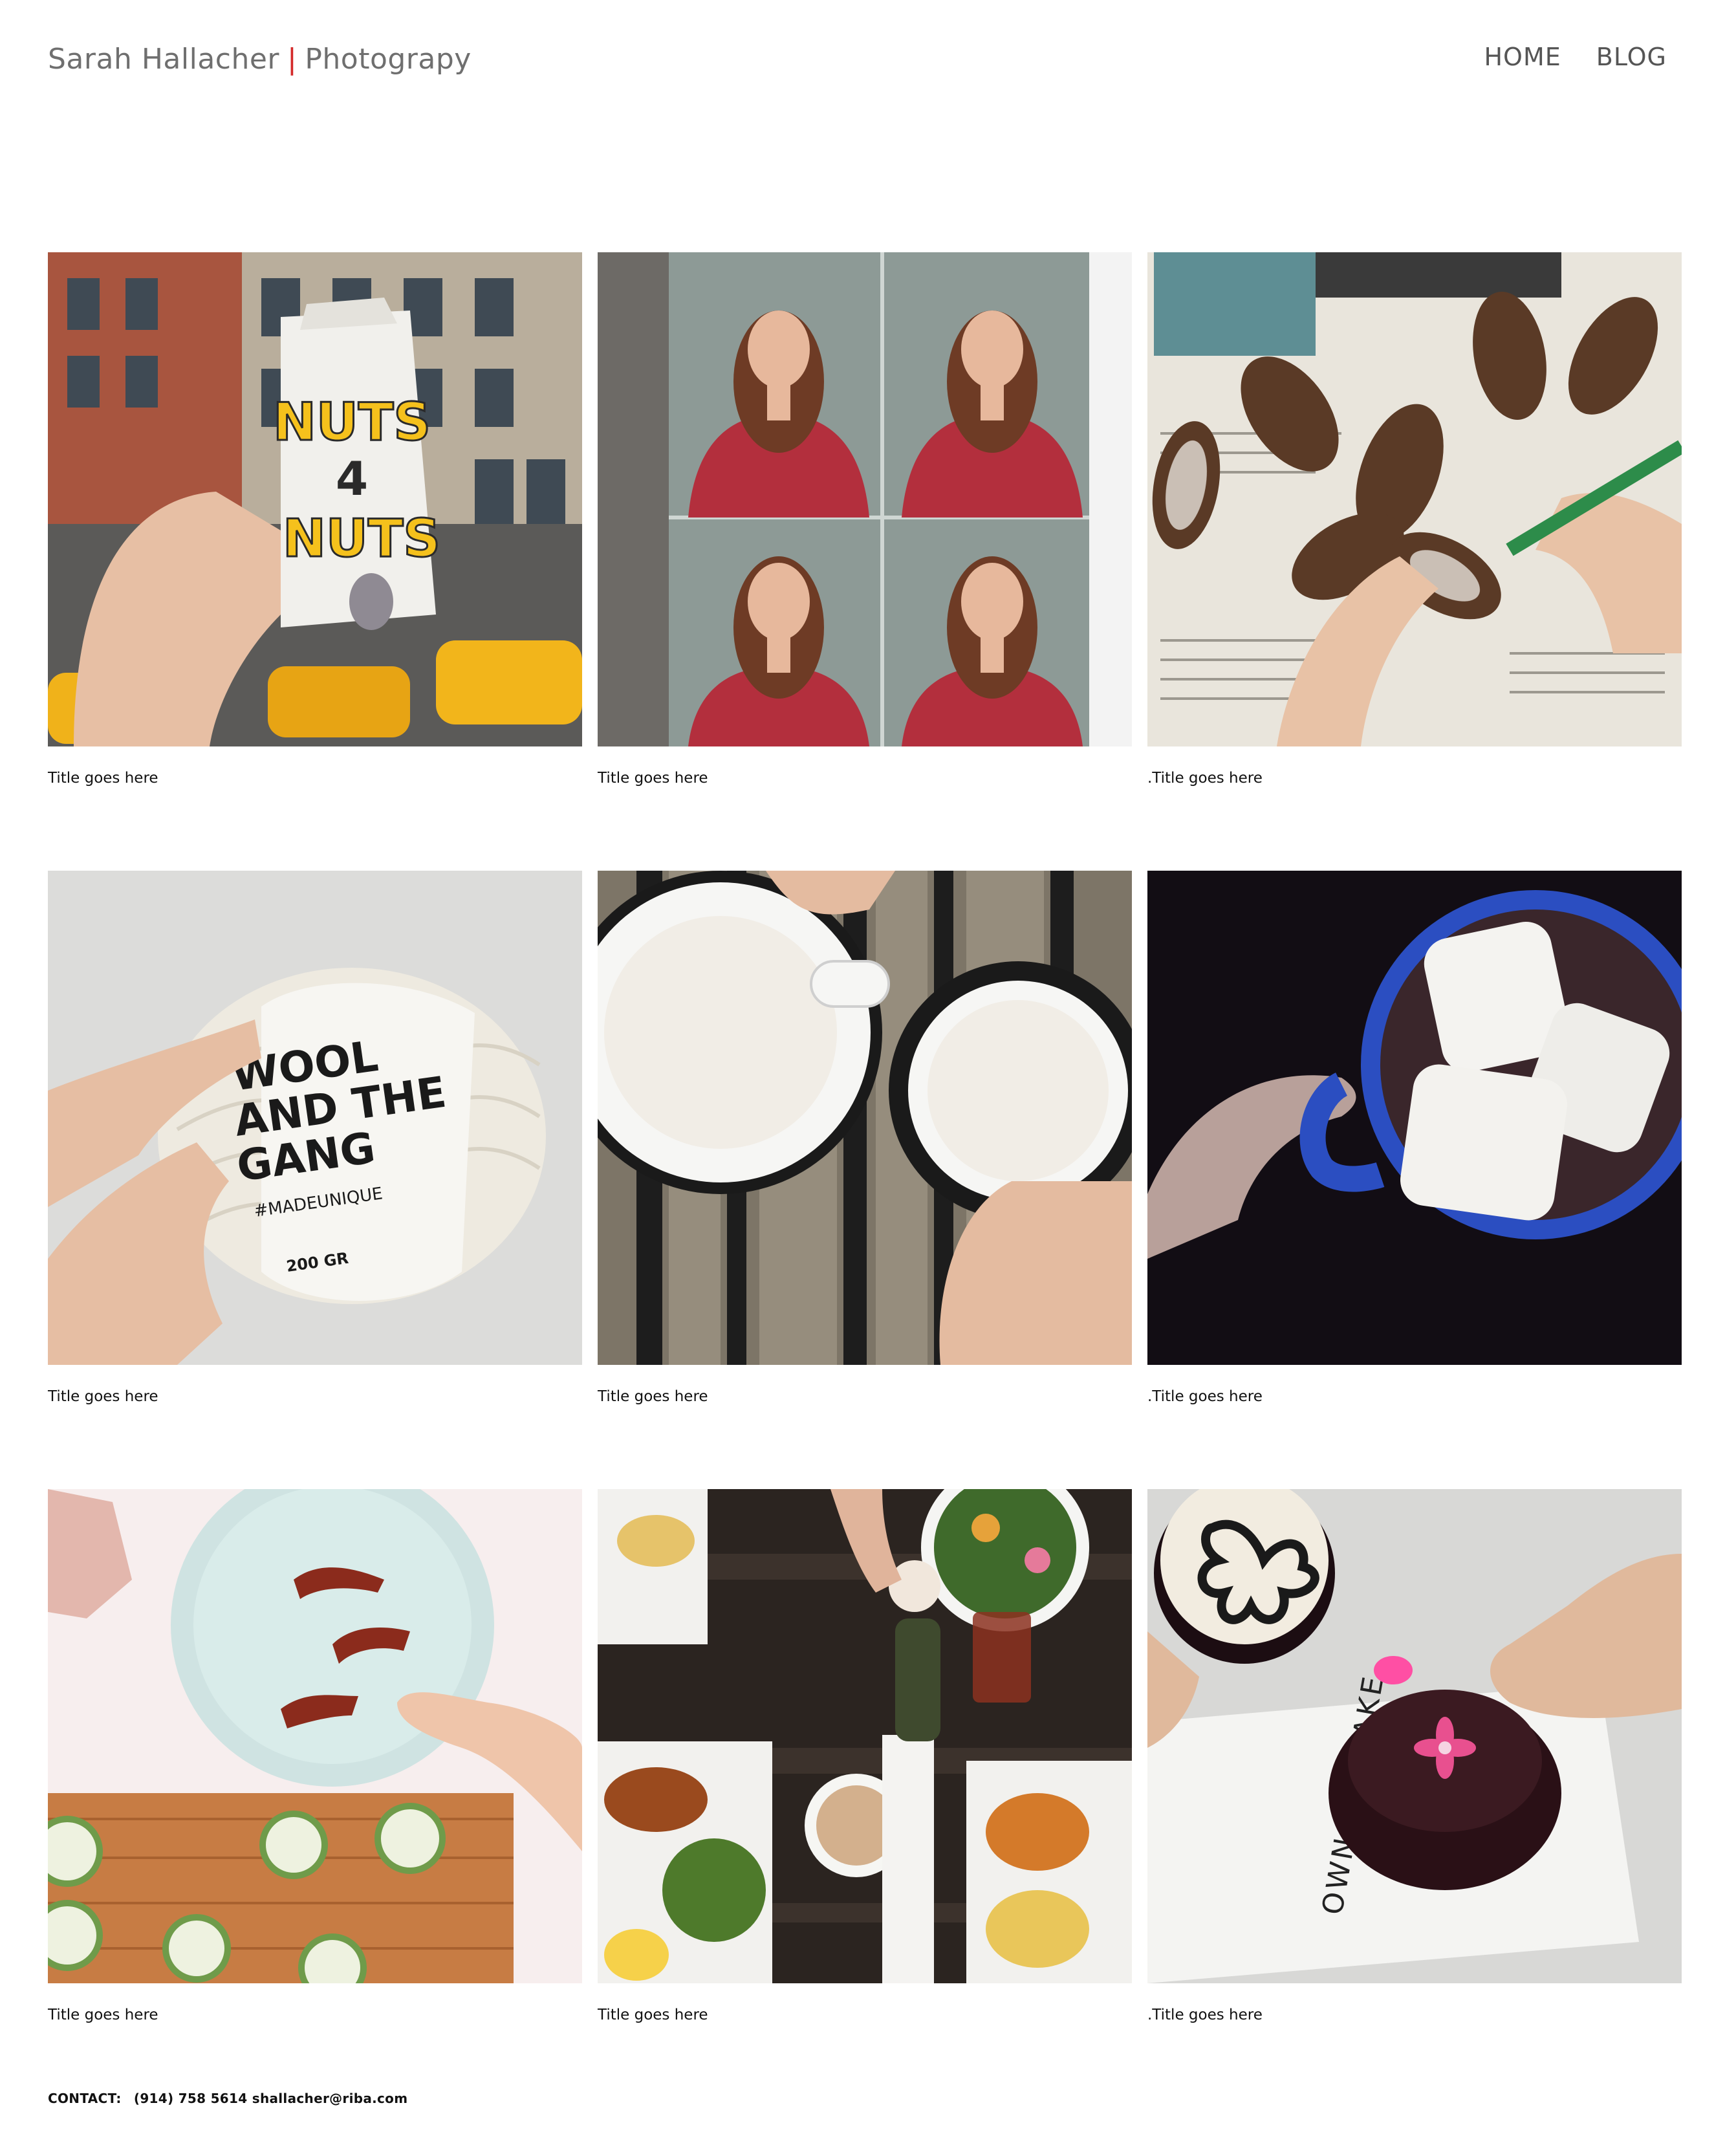 The width and height of the screenshot is (1725, 2156). What do you see at coordinates (164, 59) in the screenshot?
I see `site-owner-name: Sarah Hallacher` at bounding box center [164, 59].